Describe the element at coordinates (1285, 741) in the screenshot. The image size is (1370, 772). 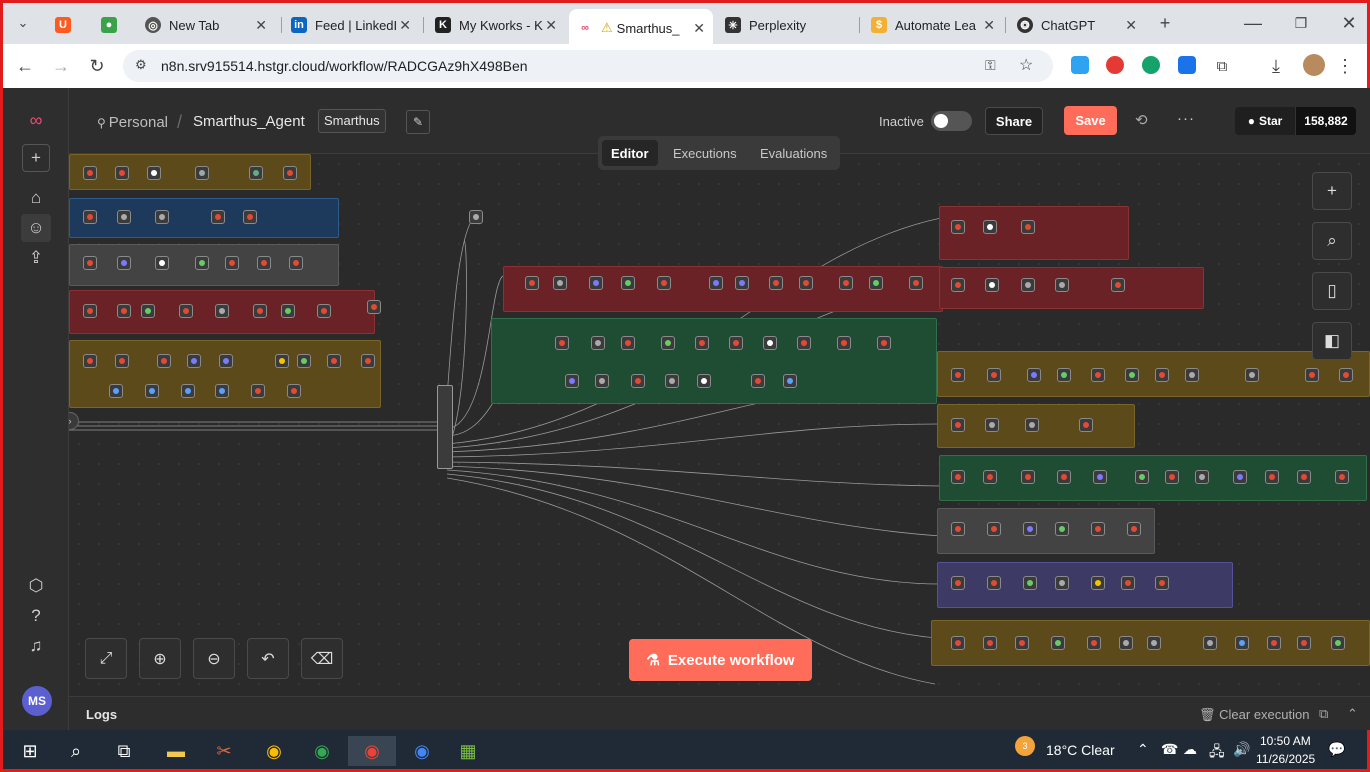
I see `clock-time: 10:50 AM` at that location.